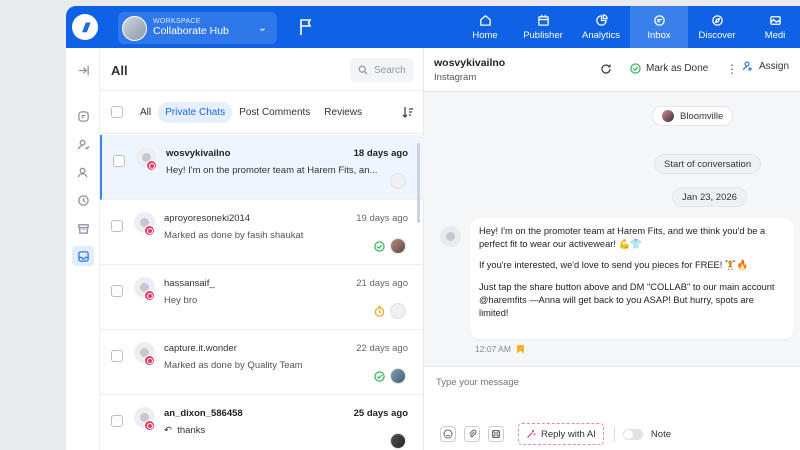  What do you see at coordinates (732, 69) in the screenshot?
I see `more-options-icon: ⋮` at bounding box center [732, 69].